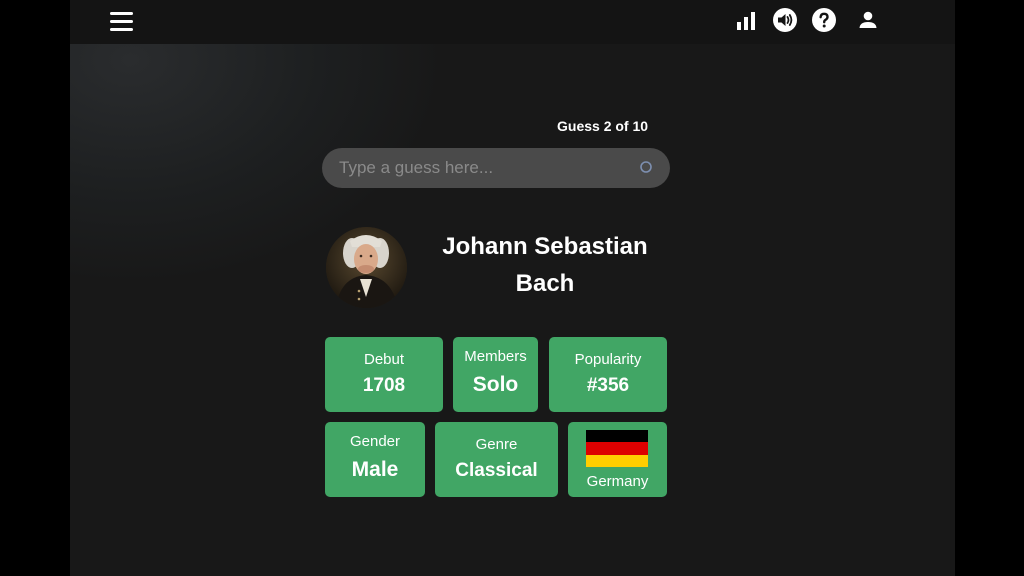  I want to click on artist-name: Johann Sebastian Bach, so click(545, 265).